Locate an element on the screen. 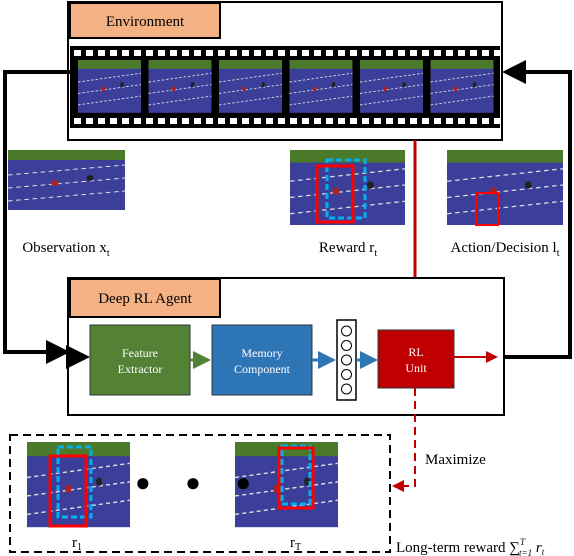  svg-text: Unit is located at coordinates (416, 368).